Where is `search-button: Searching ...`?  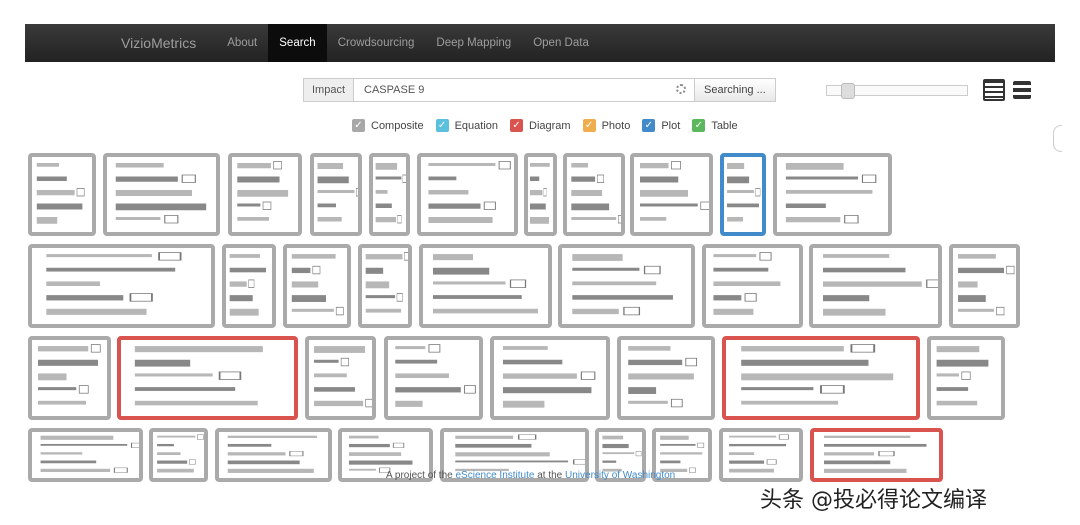
search-button: Searching ... is located at coordinates (735, 90).